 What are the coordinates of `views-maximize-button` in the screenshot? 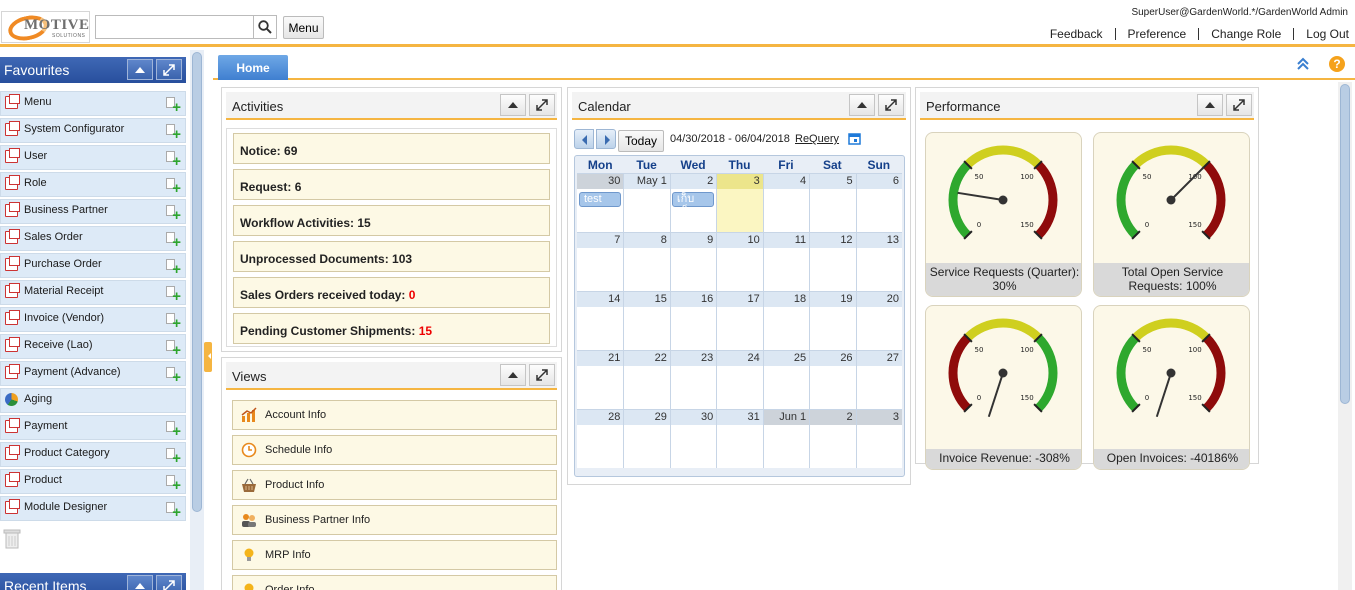 It's located at (542, 375).